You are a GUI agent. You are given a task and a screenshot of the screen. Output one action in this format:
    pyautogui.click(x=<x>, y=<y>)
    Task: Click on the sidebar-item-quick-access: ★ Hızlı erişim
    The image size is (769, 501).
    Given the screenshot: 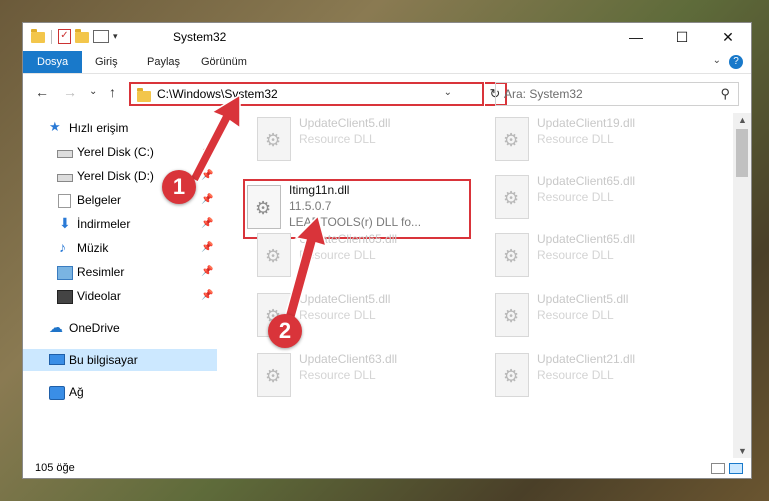 What is the action you would take?
    pyautogui.click(x=120, y=128)
    